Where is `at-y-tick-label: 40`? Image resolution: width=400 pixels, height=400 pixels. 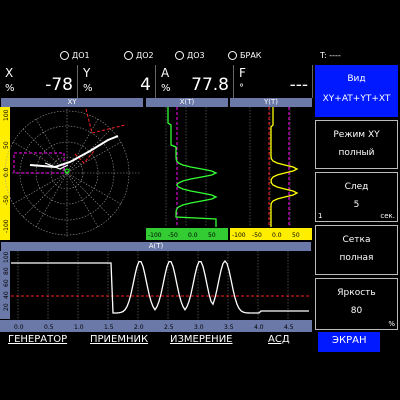 at-y-tick-label: 40 is located at coordinates (6, 295).